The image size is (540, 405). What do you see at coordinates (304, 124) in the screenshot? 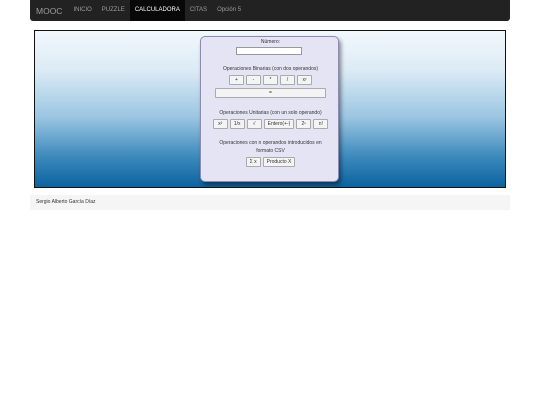
I see `power-of-two-button: 2ⁿ` at bounding box center [304, 124].